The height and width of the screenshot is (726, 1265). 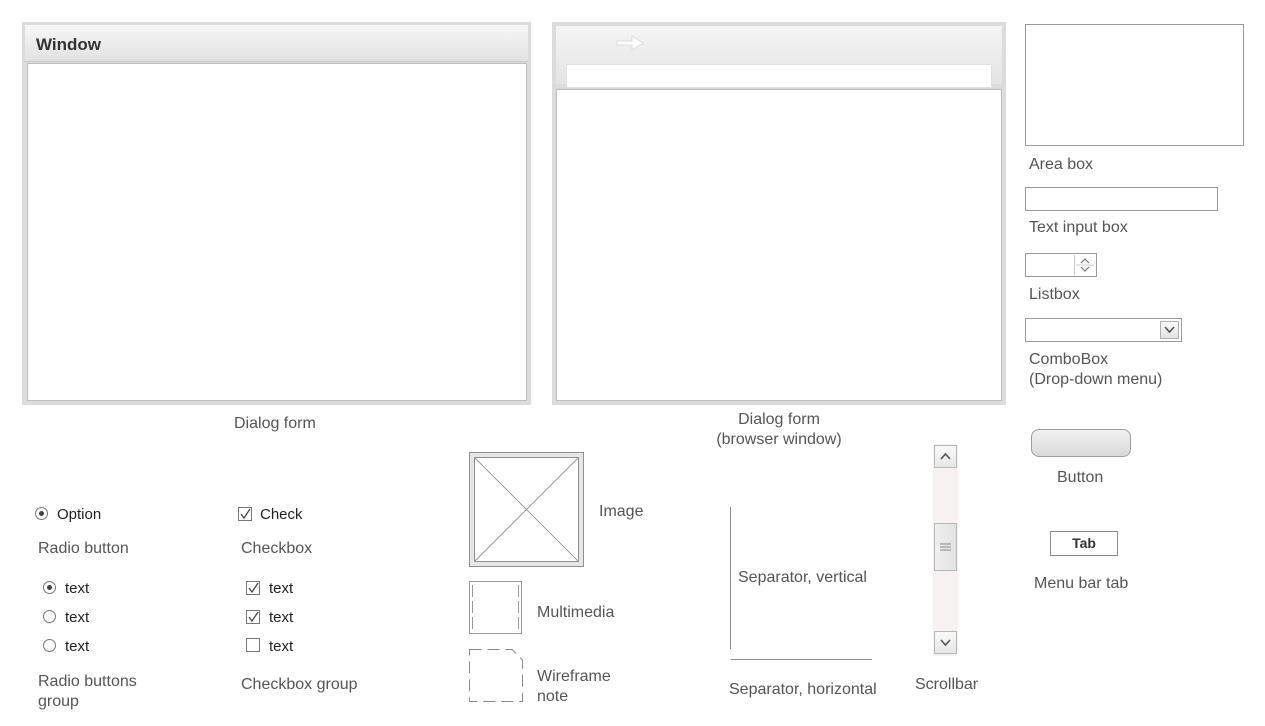 I want to click on scroll-up-button, so click(x=945, y=456).